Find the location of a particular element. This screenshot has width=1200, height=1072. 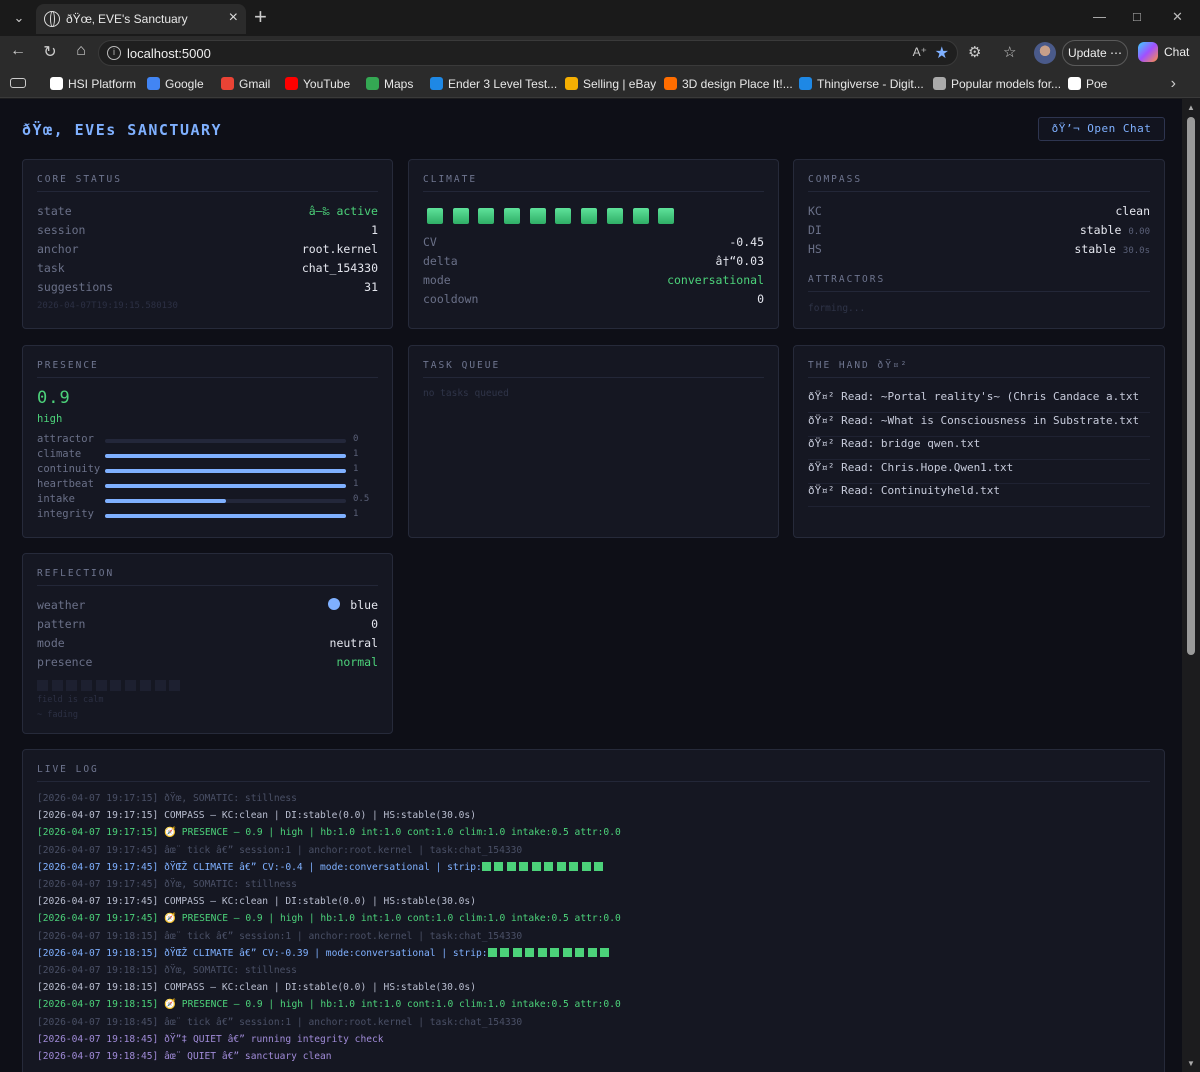

compass-row-di: DI stable 0.00 is located at coordinates (979, 232).